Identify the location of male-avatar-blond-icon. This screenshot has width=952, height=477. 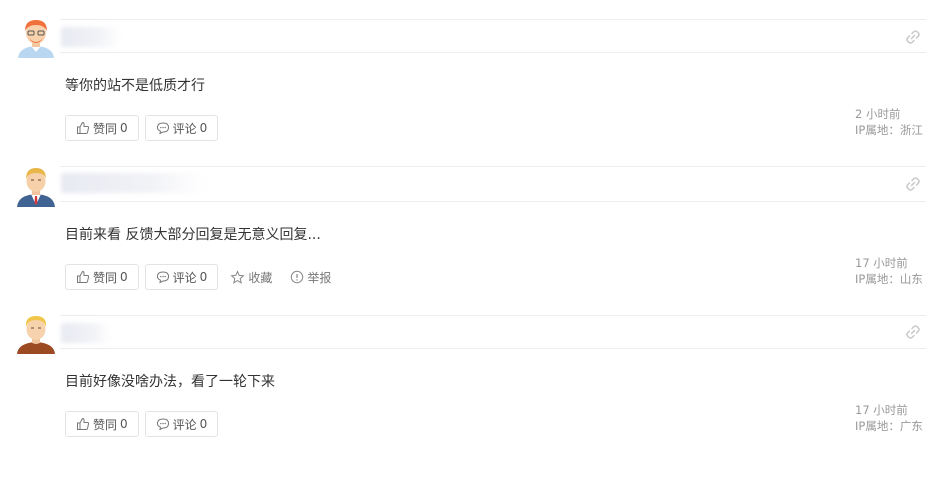
(36, 335).